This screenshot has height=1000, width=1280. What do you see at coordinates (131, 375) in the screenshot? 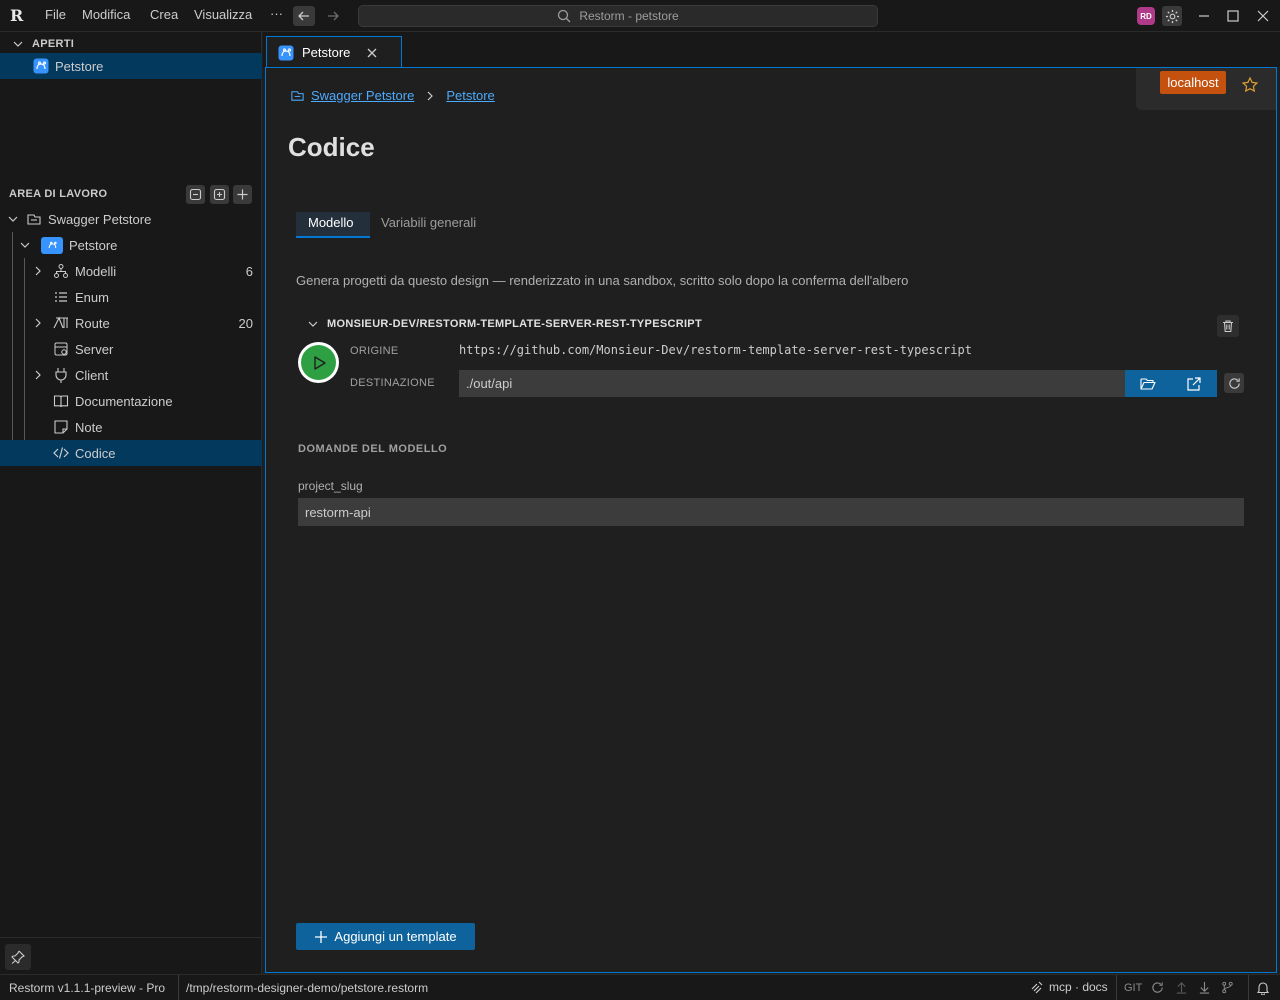
I see `tree-item-client: Client` at bounding box center [131, 375].